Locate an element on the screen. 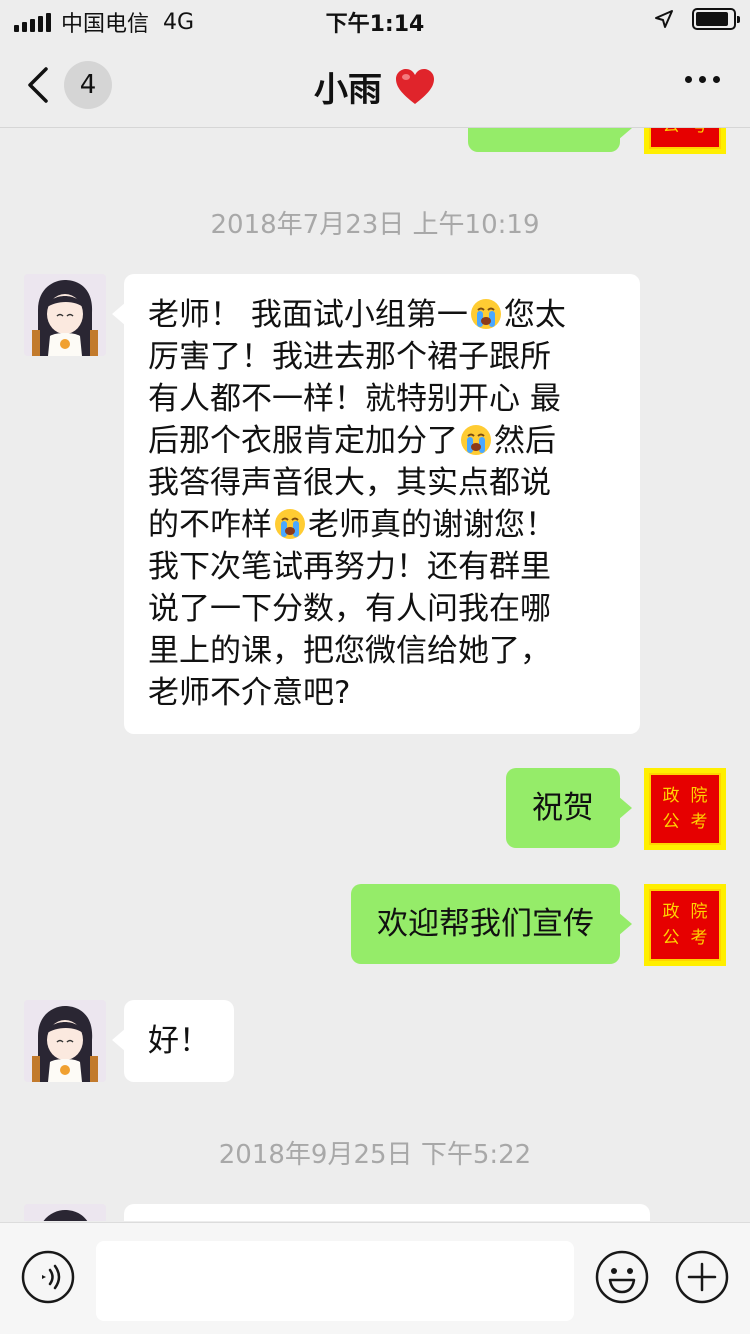  battery-icon is located at coordinates (716, 19).